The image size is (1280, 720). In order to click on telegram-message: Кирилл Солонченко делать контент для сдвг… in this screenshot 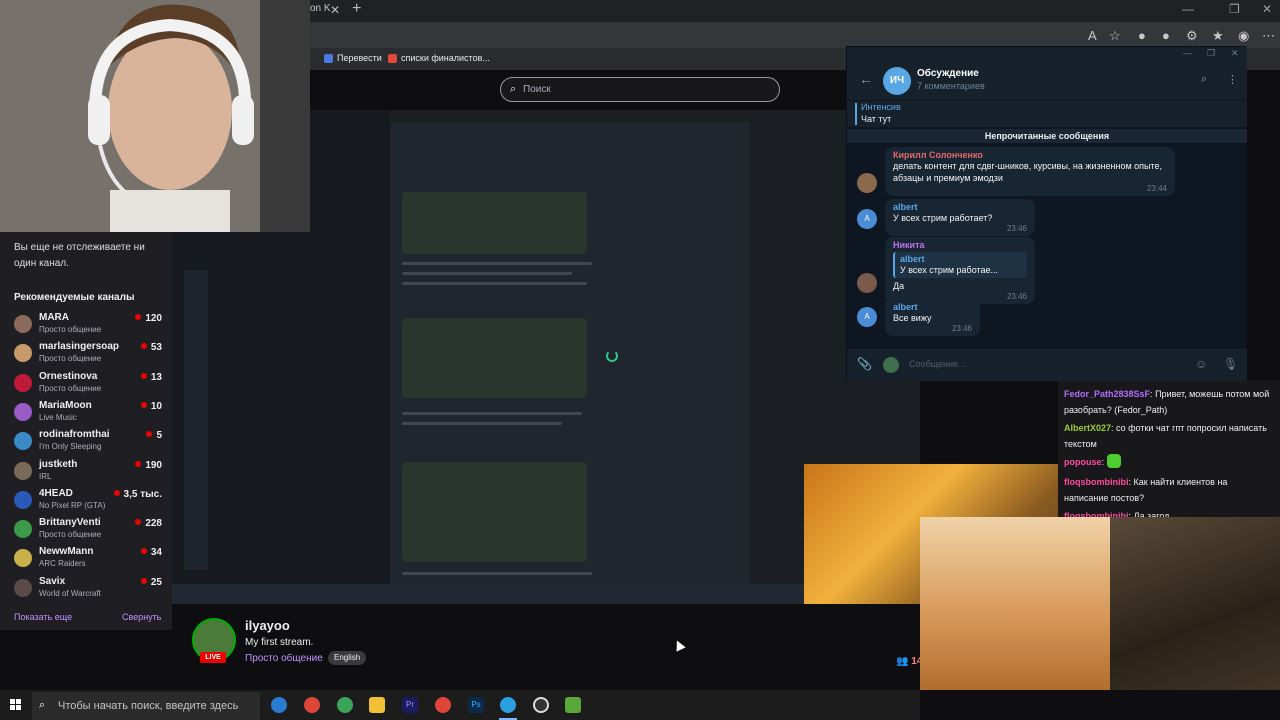, I will do `click(1050, 171)`.